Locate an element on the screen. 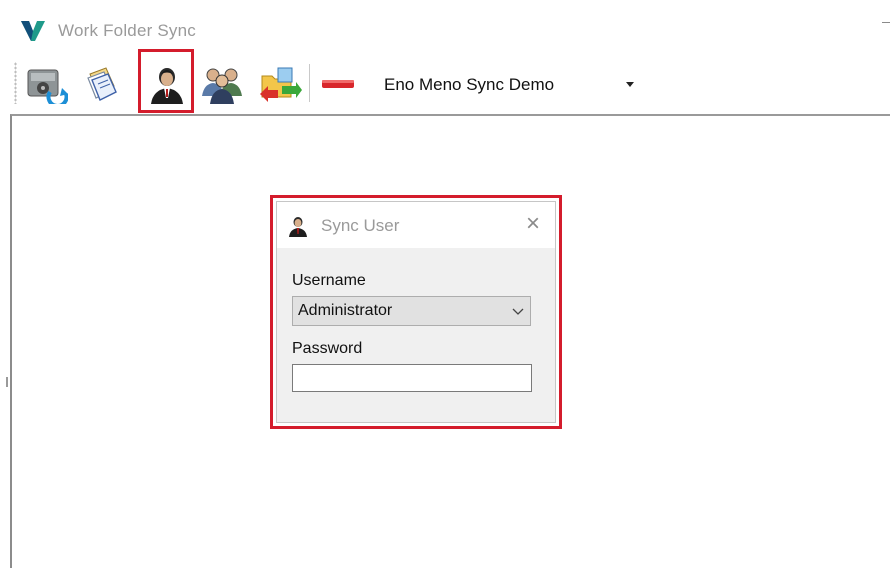 The height and width of the screenshot is (568, 890). drive-sync-icon is located at coordinates (47, 86).